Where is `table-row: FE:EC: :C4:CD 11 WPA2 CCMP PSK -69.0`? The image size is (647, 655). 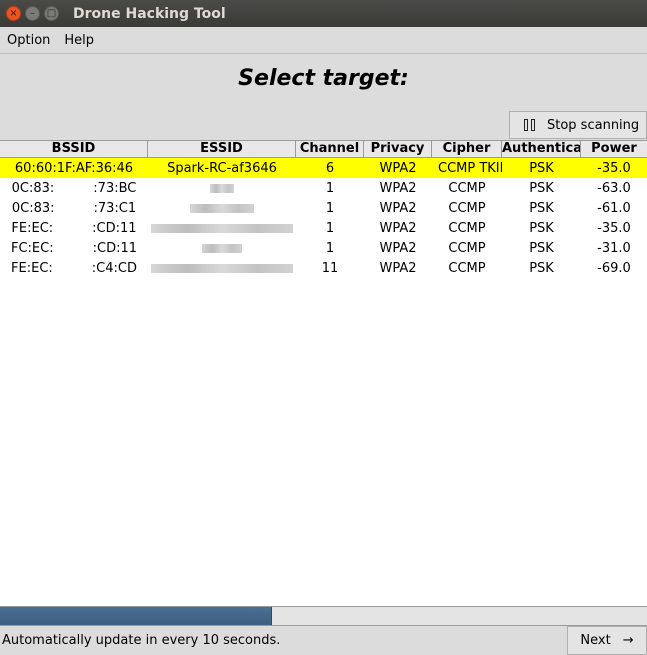 table-row: FE:EC: :C4:CD 11 WPA2 CCMP PSK -69.0 is located at coordinates (323, 268).